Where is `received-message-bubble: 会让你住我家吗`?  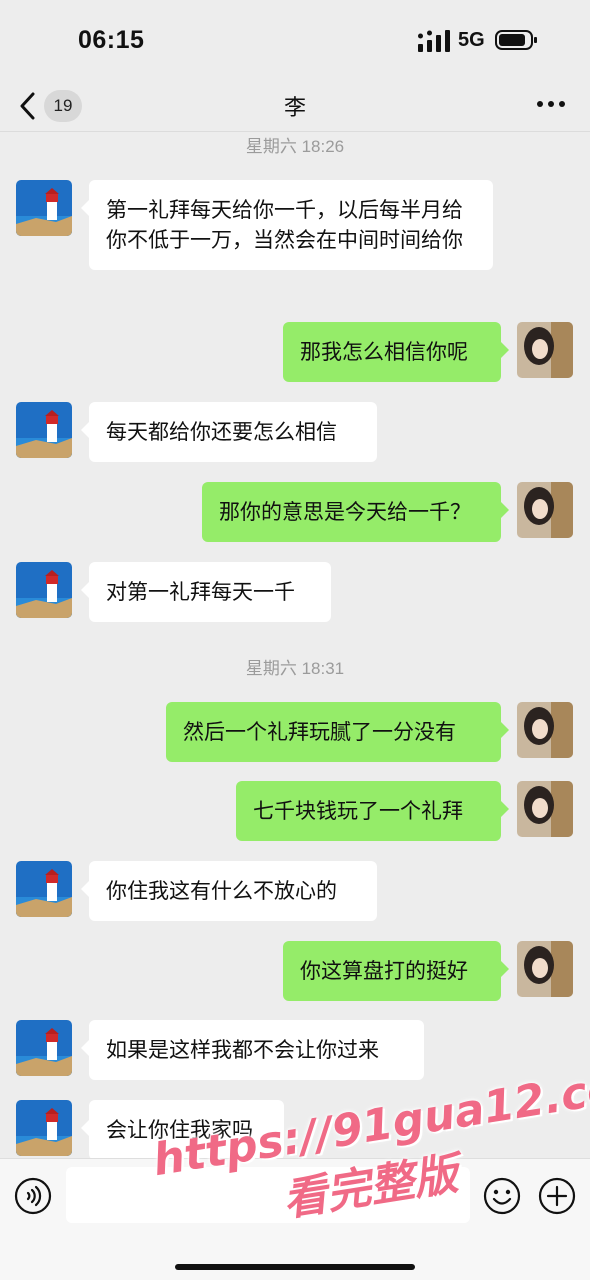
received-message-bubble: 会让你住我家吗 is located at coordinates (182, 1130).